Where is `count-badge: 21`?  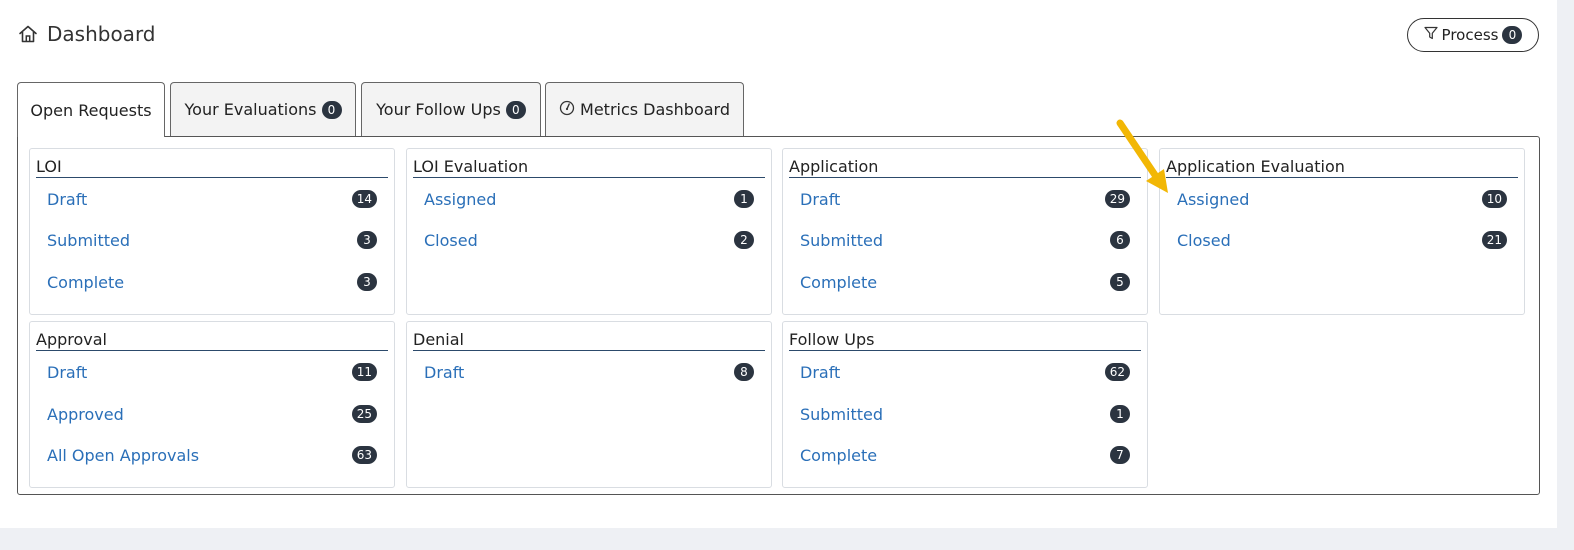
count-badge: 21 is located at coordinates (1494, 240).